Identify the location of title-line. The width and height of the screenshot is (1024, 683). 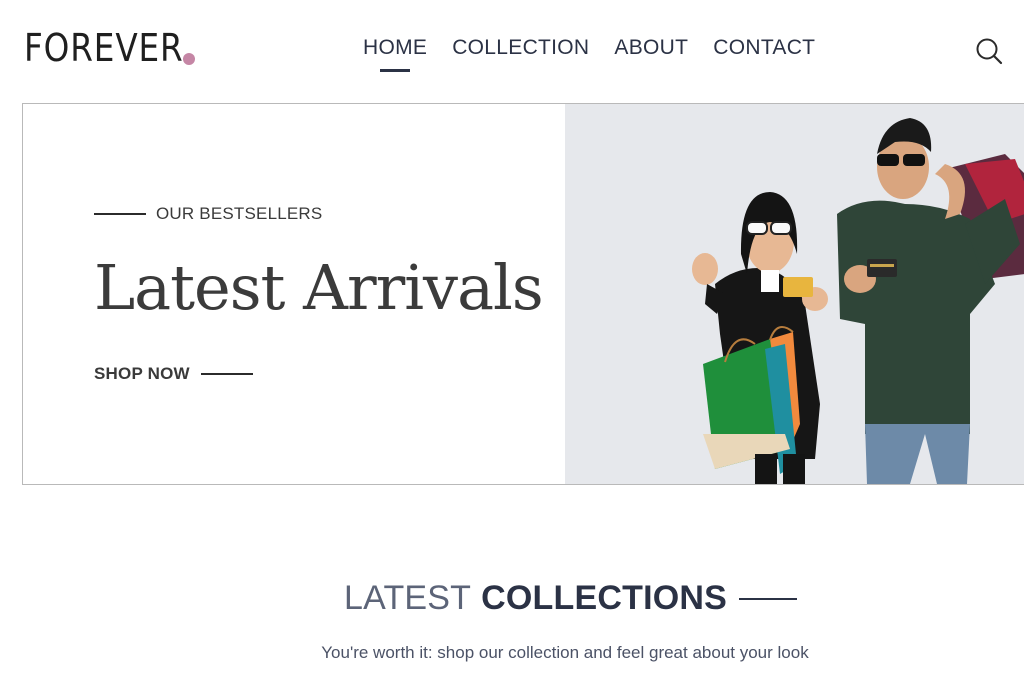
(768, 598).